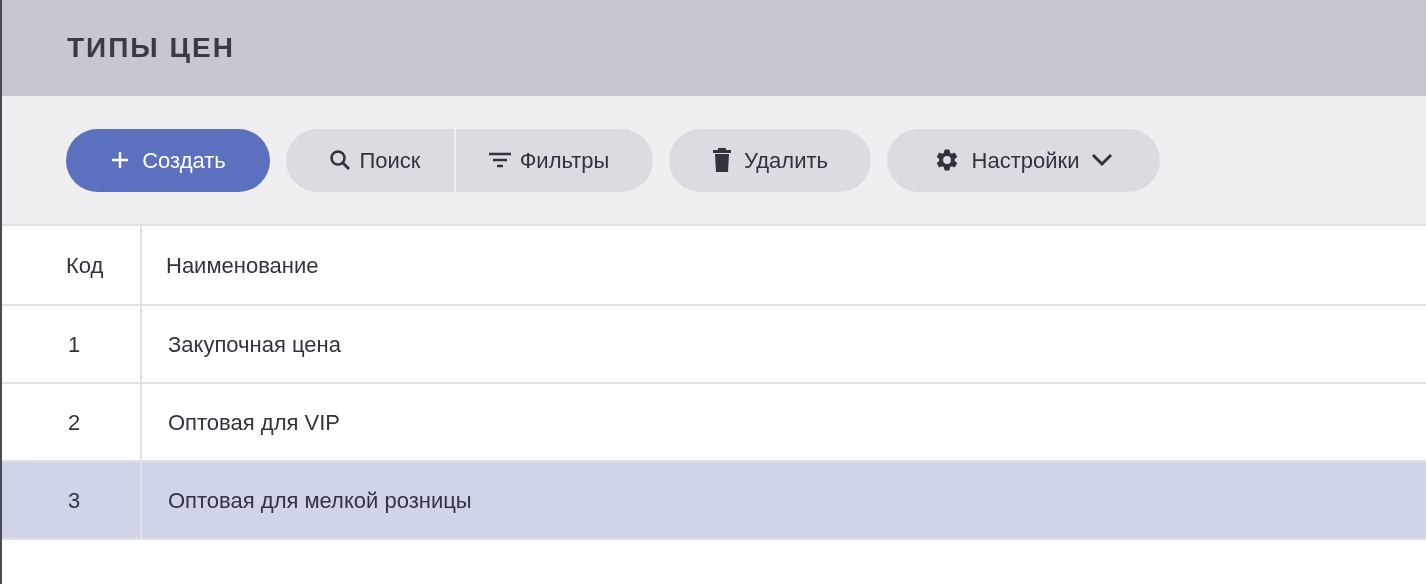  What do you see at coordinates (770, 160) in the screenshot?
I see `delete-button: Удалить` at bounding box center [770, 160].